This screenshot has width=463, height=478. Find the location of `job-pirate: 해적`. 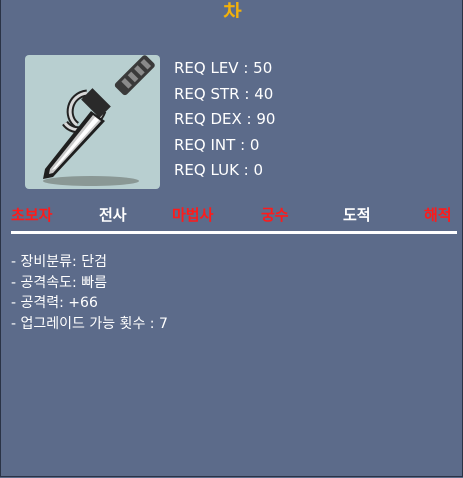

job-pirate: 해적 is located at coordinates (438, 215).